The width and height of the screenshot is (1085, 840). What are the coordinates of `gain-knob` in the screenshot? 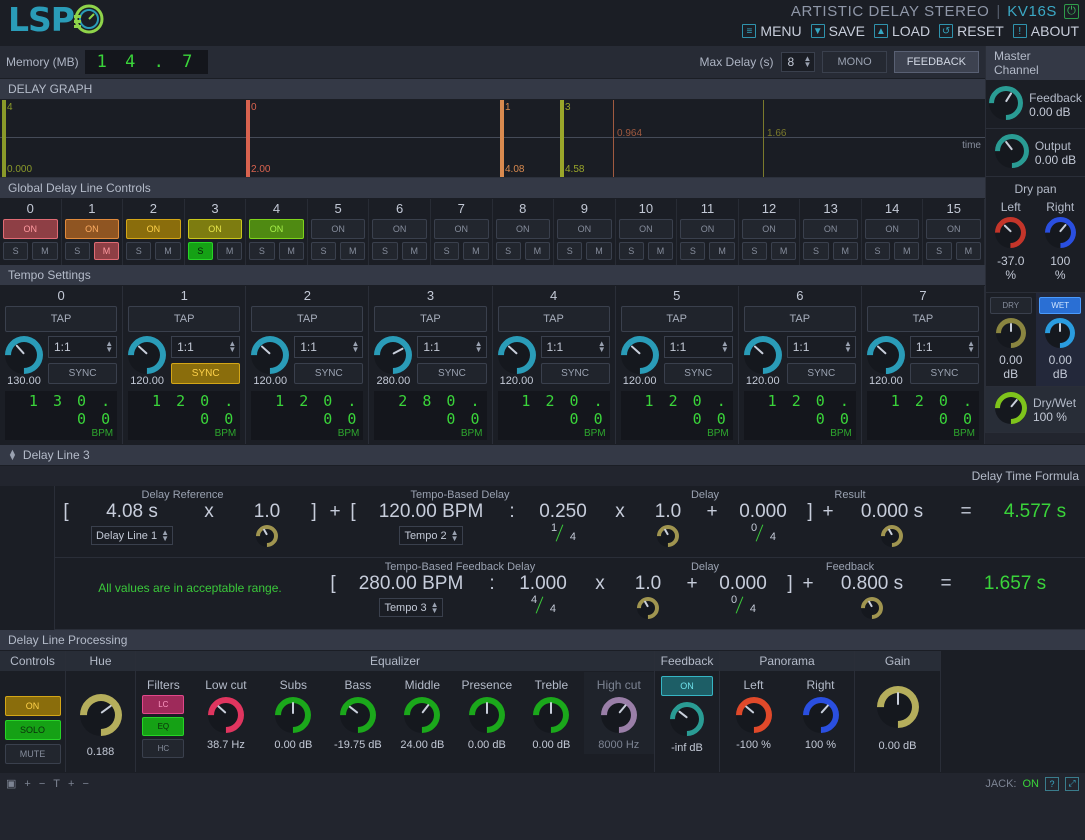 It's located at (897, 707).